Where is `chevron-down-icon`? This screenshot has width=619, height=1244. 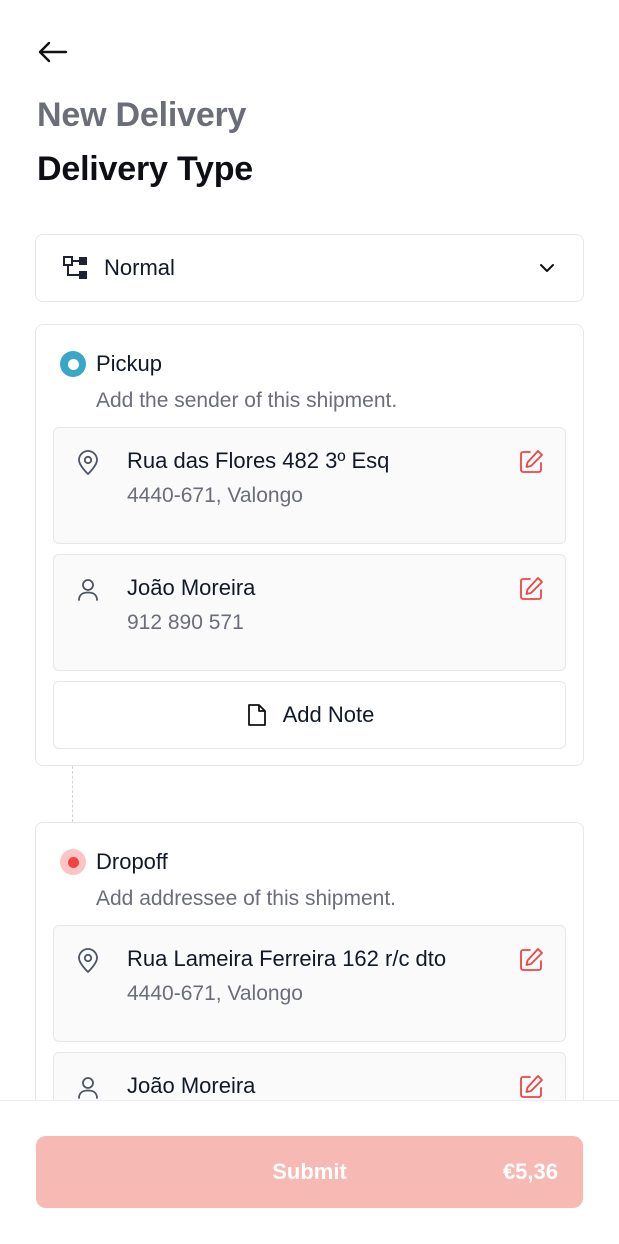 chevron-down-icon is located at coordinates (547, 268).